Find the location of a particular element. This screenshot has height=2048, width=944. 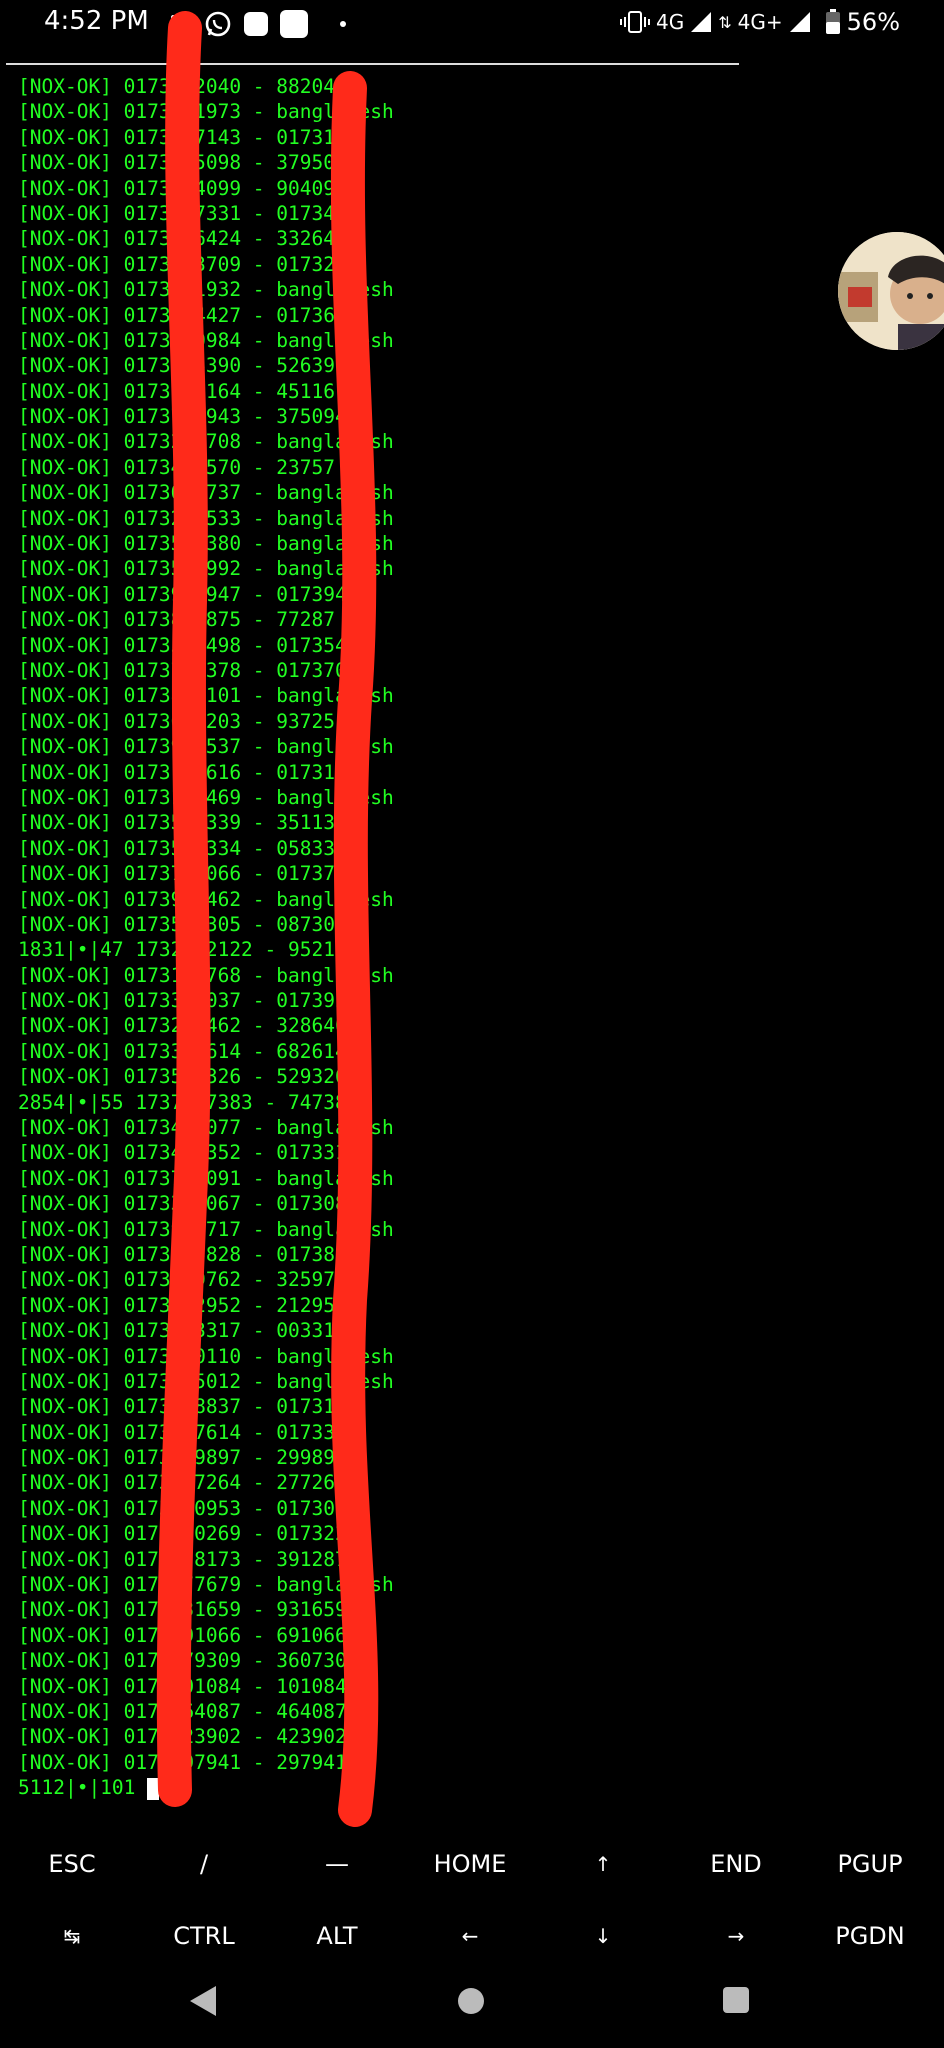

terminal-line: [NOX-OK] 0173259762 - 3259762 is located at coordinates (188, 1280).